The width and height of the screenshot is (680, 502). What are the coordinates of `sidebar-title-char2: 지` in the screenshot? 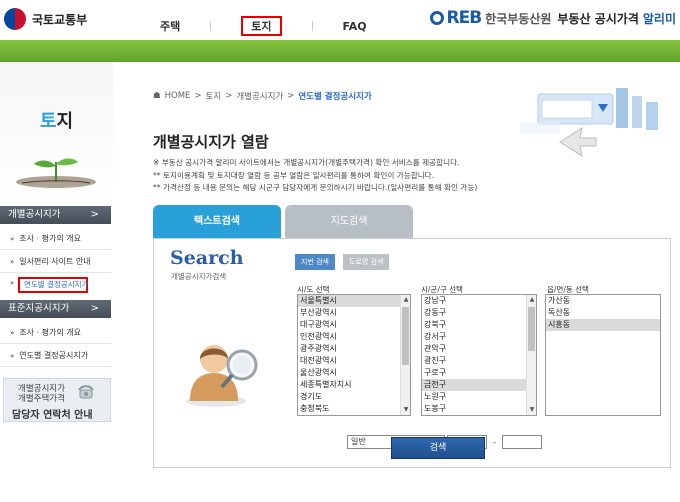 It's located at (65, 121).